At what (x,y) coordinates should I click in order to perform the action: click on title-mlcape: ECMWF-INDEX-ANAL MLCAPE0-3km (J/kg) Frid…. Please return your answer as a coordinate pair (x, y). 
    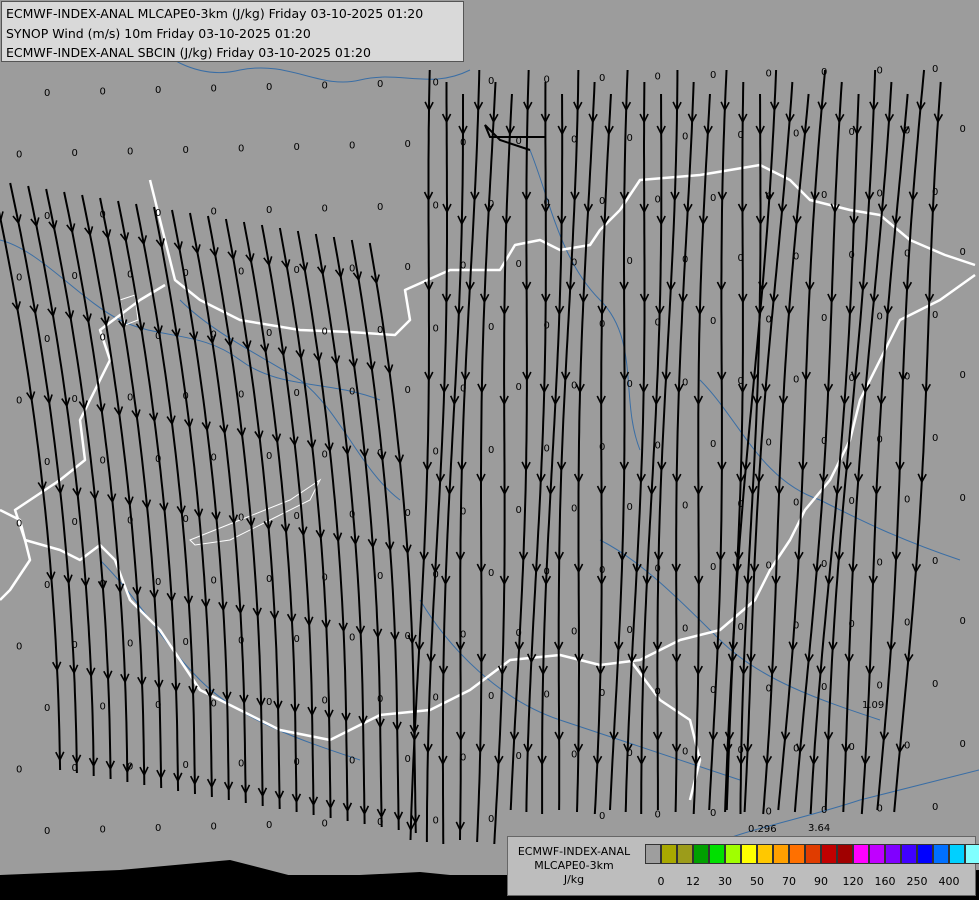
    Looking at the image, I should click on (215, 13).